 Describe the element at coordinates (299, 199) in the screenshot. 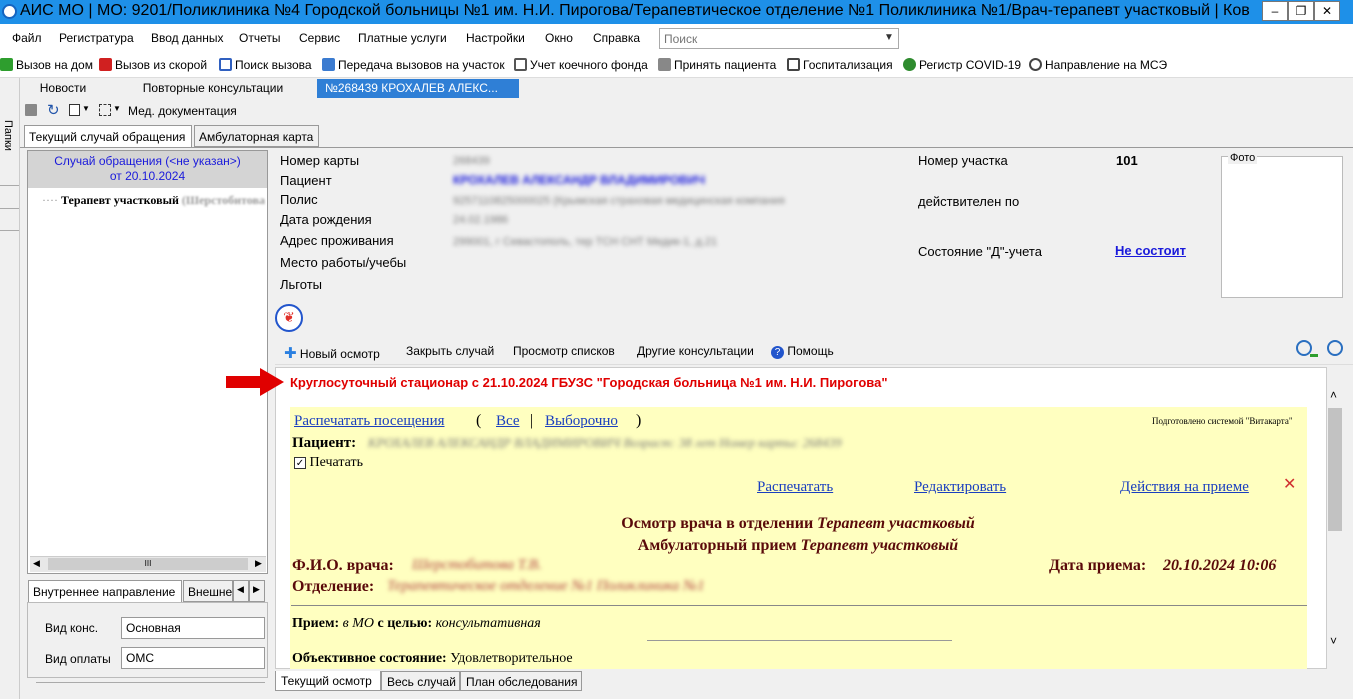

I see `policy-label: Полис` at that location.